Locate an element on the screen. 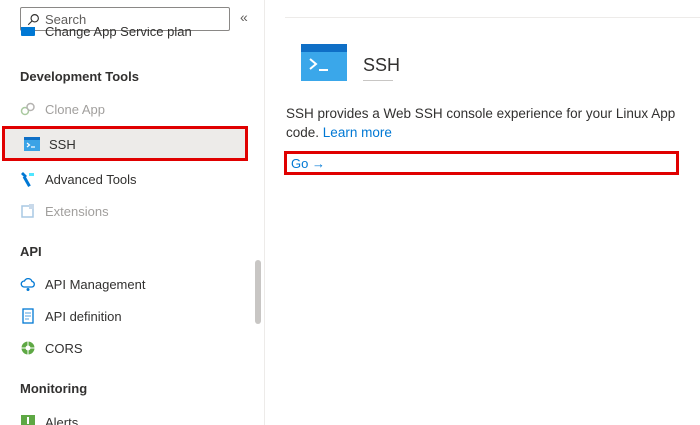  learn-more-link: Learn more is located at coordinates (357, 132).